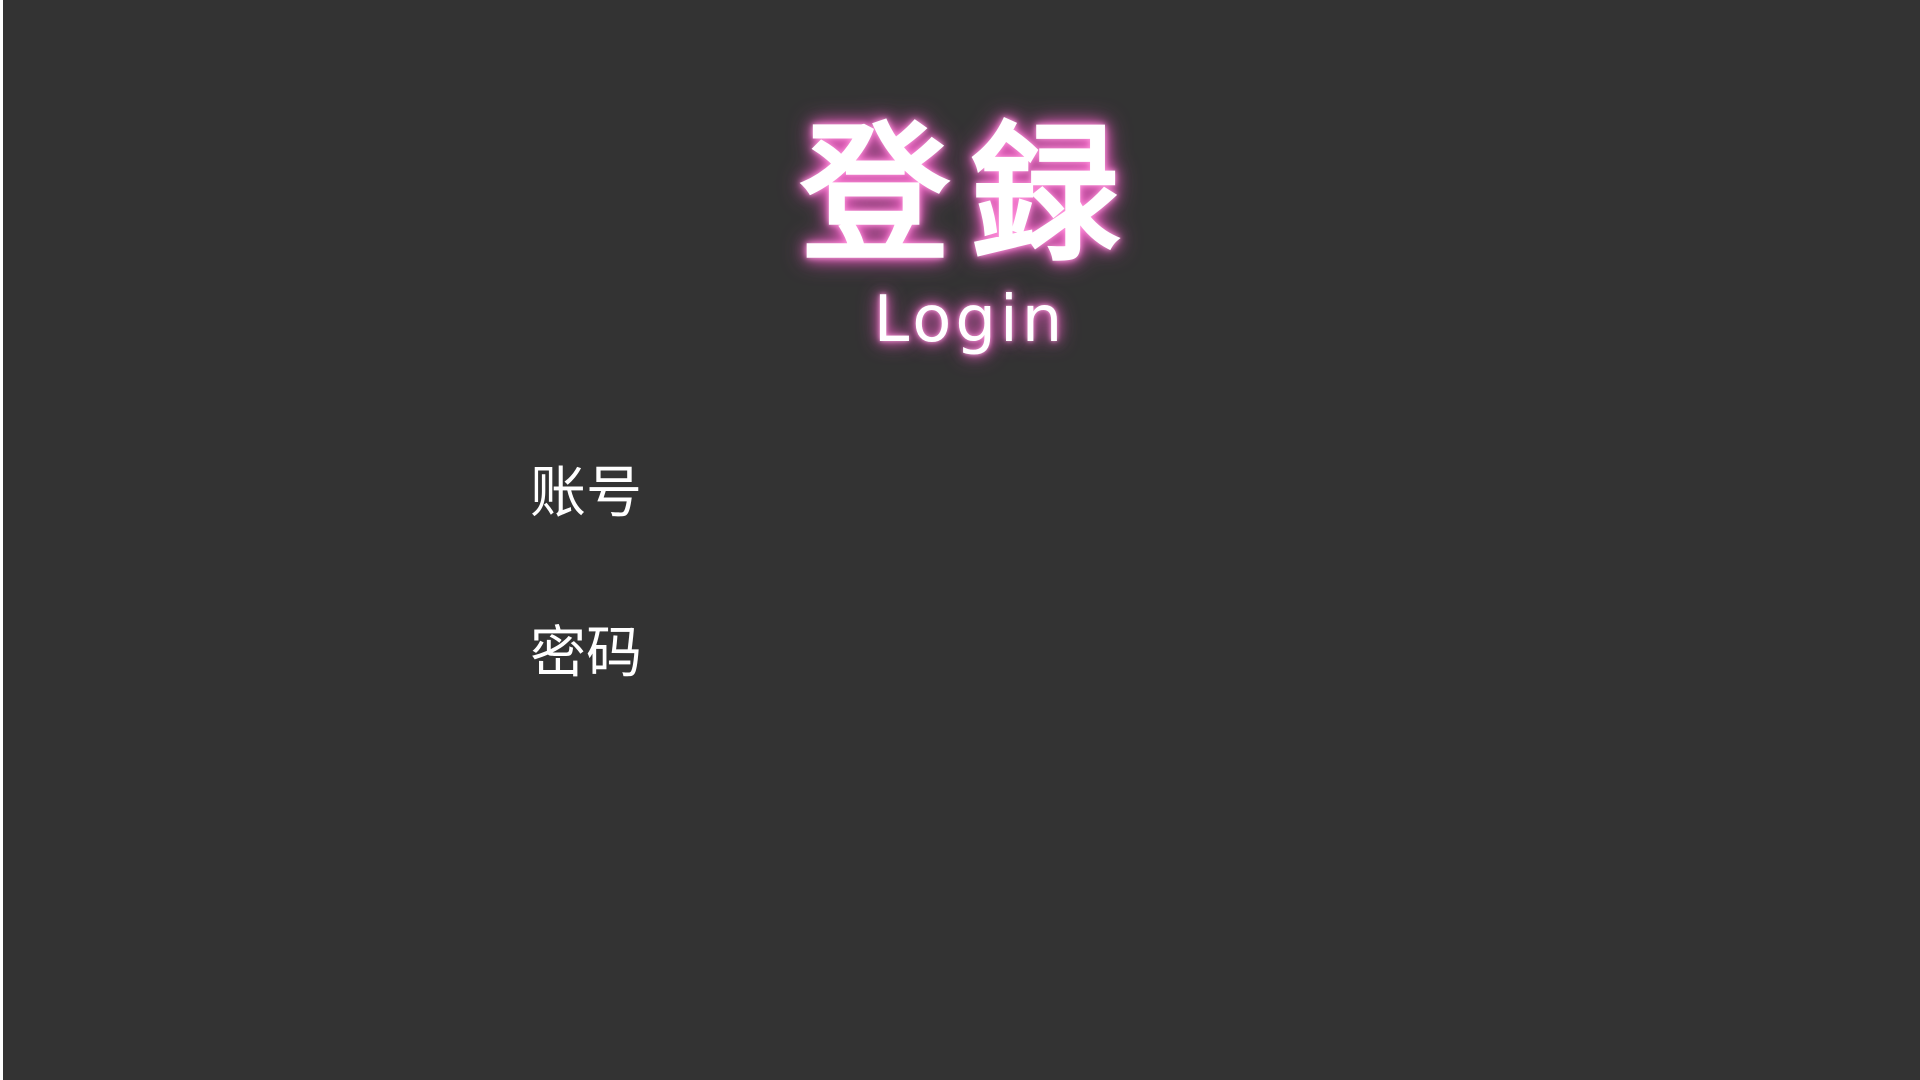 Image resolution: width=1920 pixels, height=1080 pixels. What do you see at coordinates (586, 493) in the screenshot?
I see `account-label: 账号` at bounding box center [586, 493].